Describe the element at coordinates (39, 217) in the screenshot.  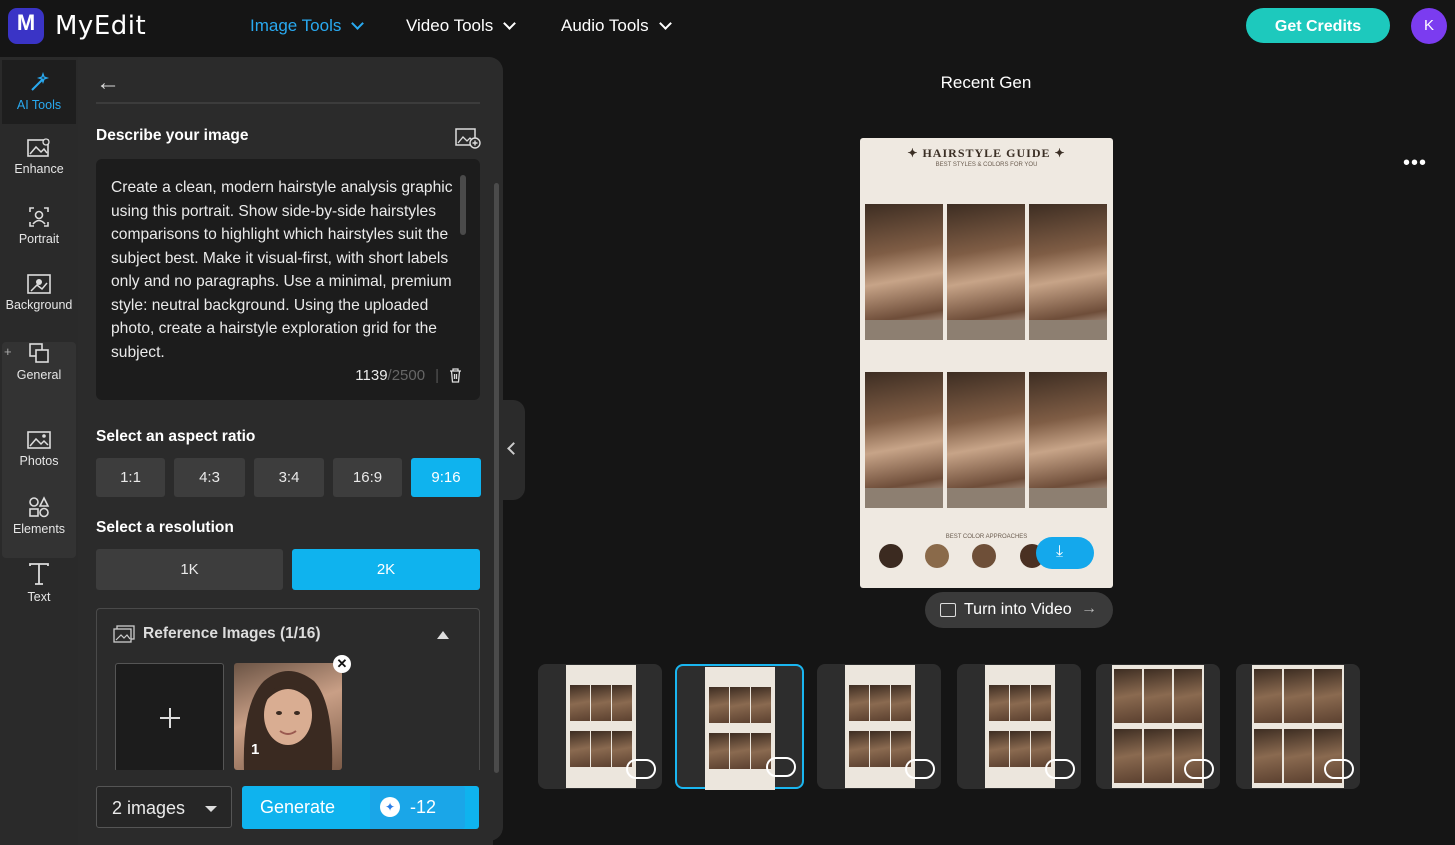
I see `portrait-icon` at that location.